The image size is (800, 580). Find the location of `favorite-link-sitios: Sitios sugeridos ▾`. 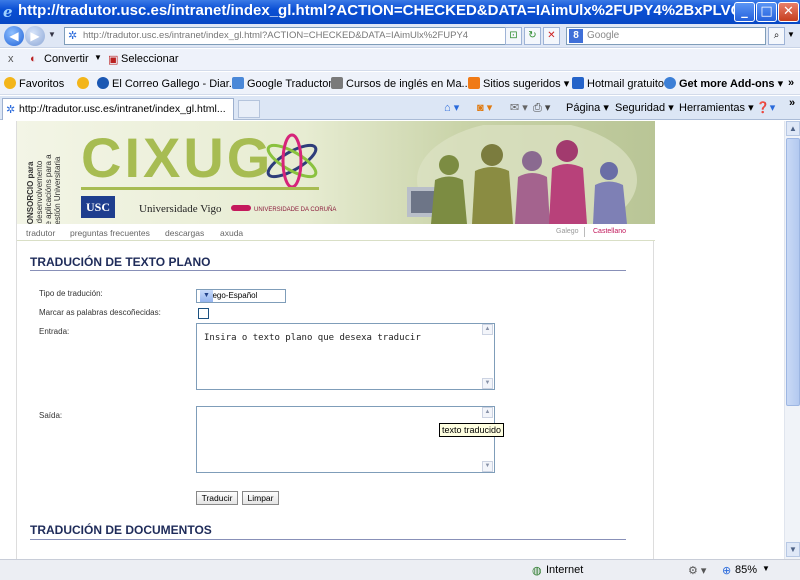

favorite-link-sitios: Sitios sugeridos ▾ is located at coordinates (518, 83).